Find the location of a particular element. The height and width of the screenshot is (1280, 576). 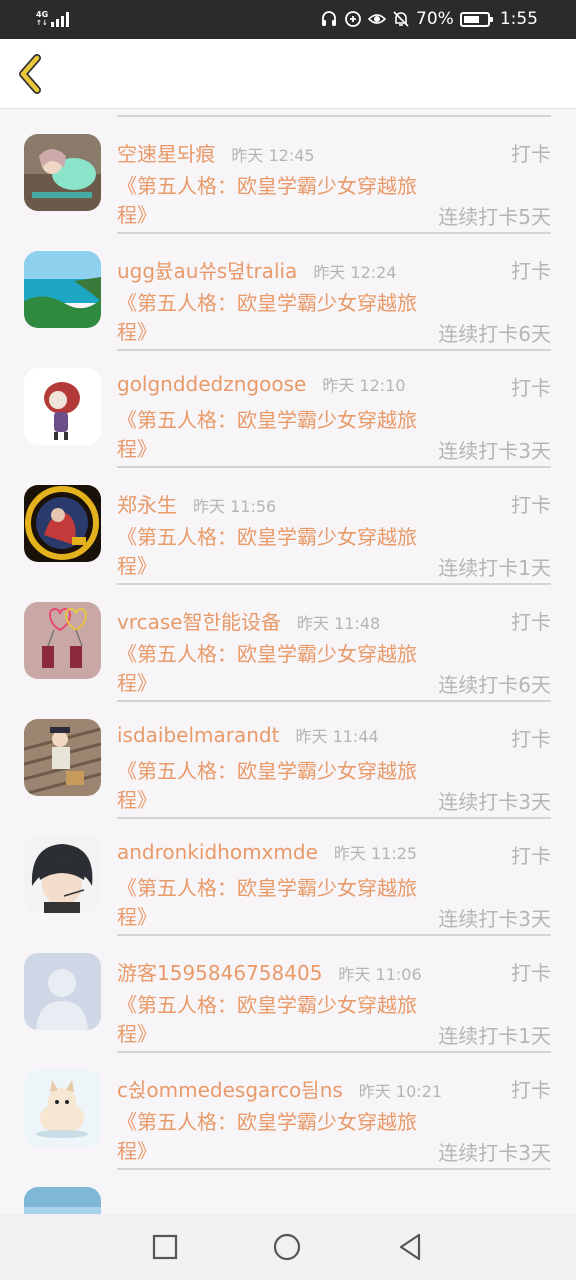

list-item: 空速星돠痕 昨天 12:45 打卡 《第五人格：欧皇学霸少女穿越旅程》 连续打卡5天 is located at coordinates (288, 171).